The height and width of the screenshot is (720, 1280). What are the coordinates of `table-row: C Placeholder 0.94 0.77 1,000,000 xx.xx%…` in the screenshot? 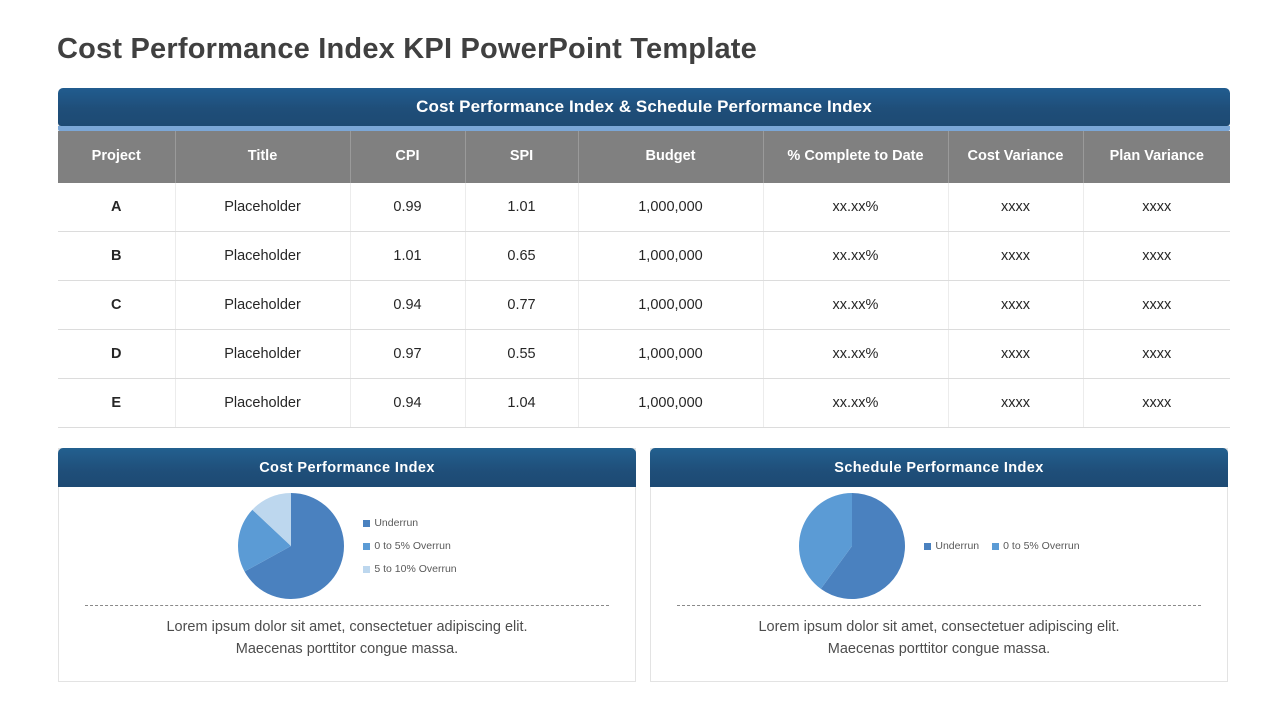 It's located at (644, 305).